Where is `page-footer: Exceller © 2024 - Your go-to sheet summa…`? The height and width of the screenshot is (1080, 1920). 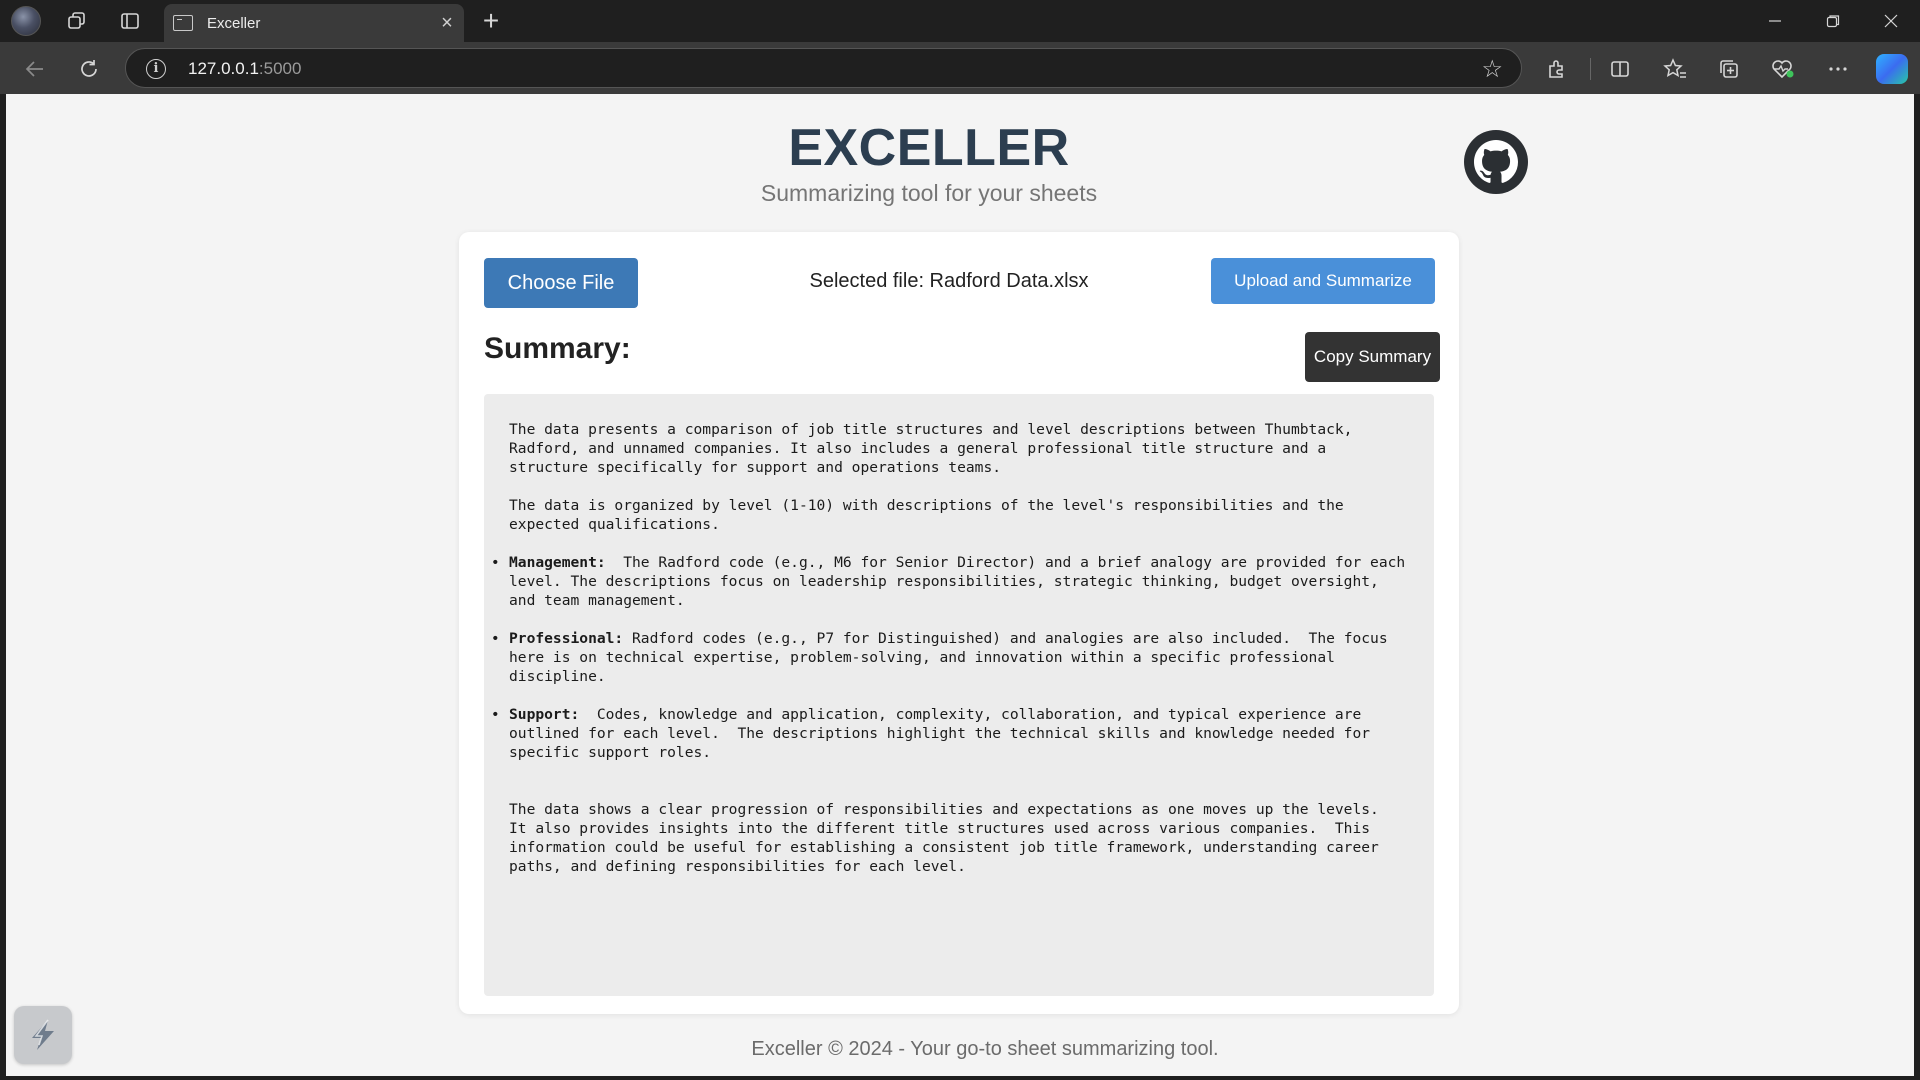 page-footer: Exceller © 2024 - Your go-to sheet summa… is located at coordinates (985, 1049).